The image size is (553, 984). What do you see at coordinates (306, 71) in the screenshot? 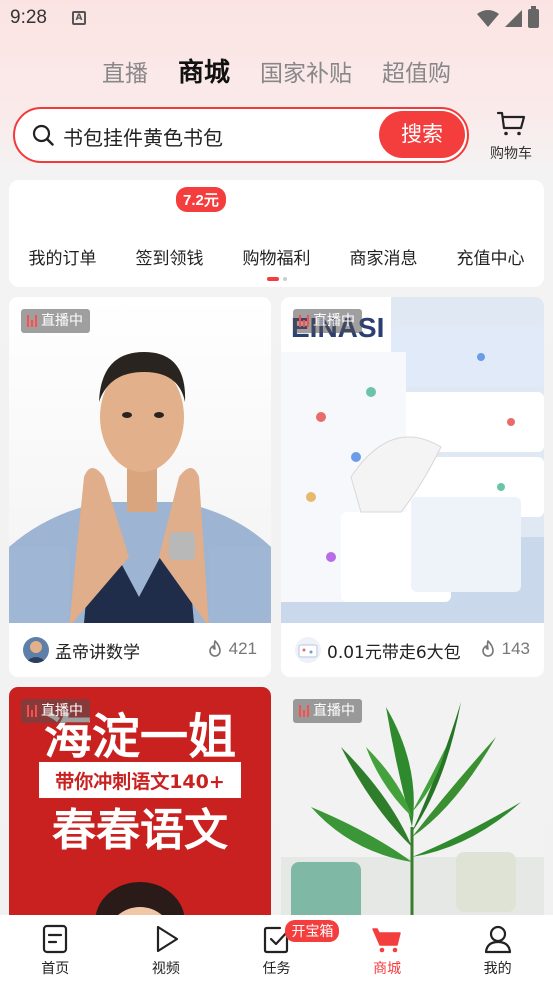
I see `tab-national-subsidy: 国家补贴` at bounding box center [306, 71].